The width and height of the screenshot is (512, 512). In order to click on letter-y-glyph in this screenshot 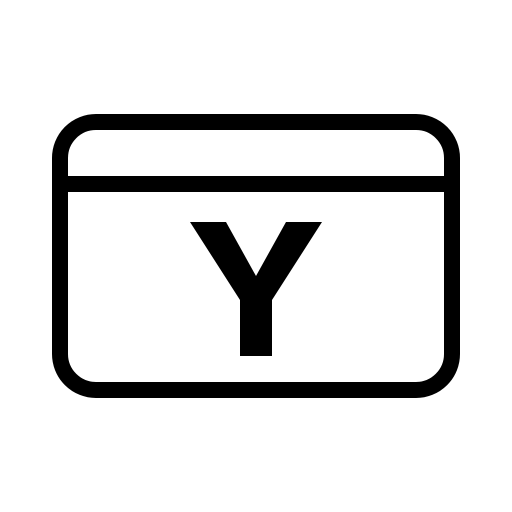, I will do `click(256, 289)`.